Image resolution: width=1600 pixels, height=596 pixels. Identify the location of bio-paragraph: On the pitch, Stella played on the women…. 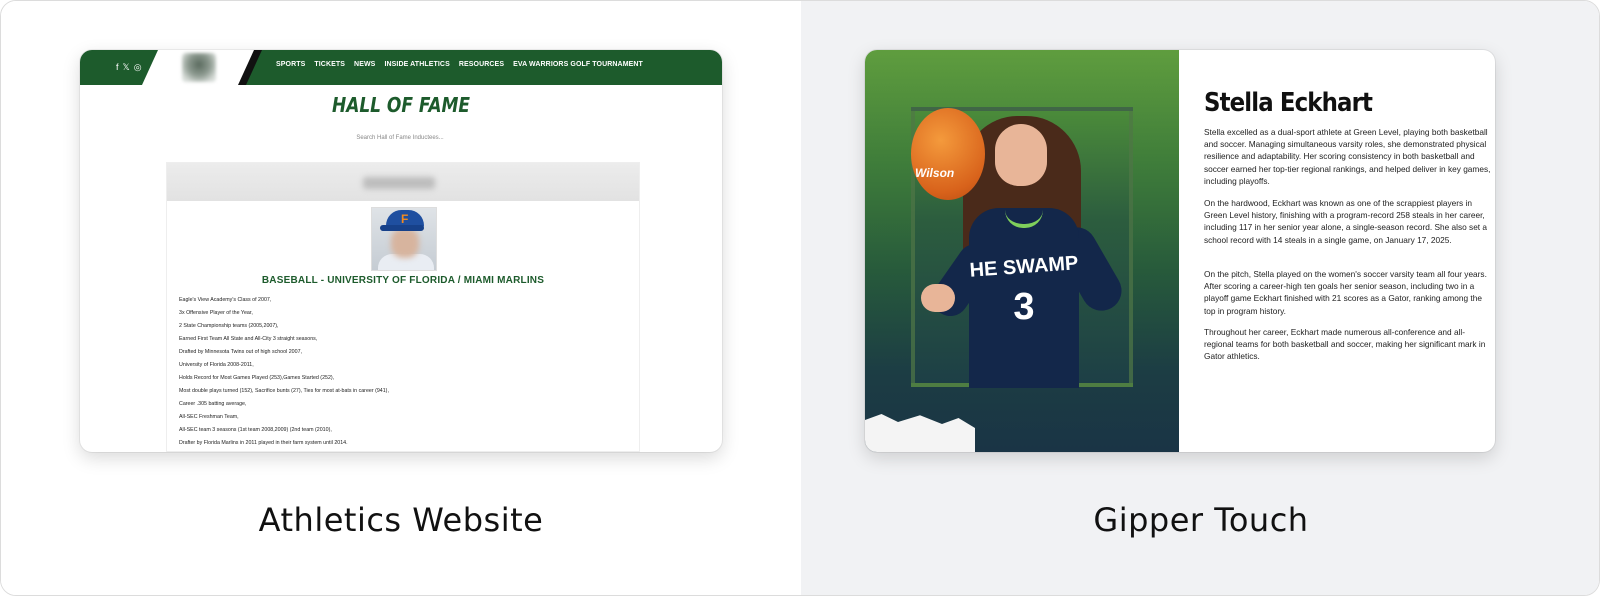
(1345, 292).